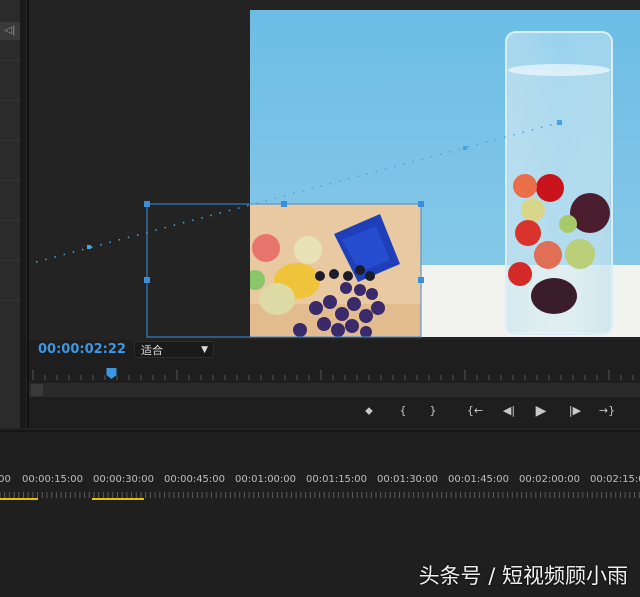 This screenshot has width=640, height=597. I want to click on play-button: ▶, so click(541, 411).